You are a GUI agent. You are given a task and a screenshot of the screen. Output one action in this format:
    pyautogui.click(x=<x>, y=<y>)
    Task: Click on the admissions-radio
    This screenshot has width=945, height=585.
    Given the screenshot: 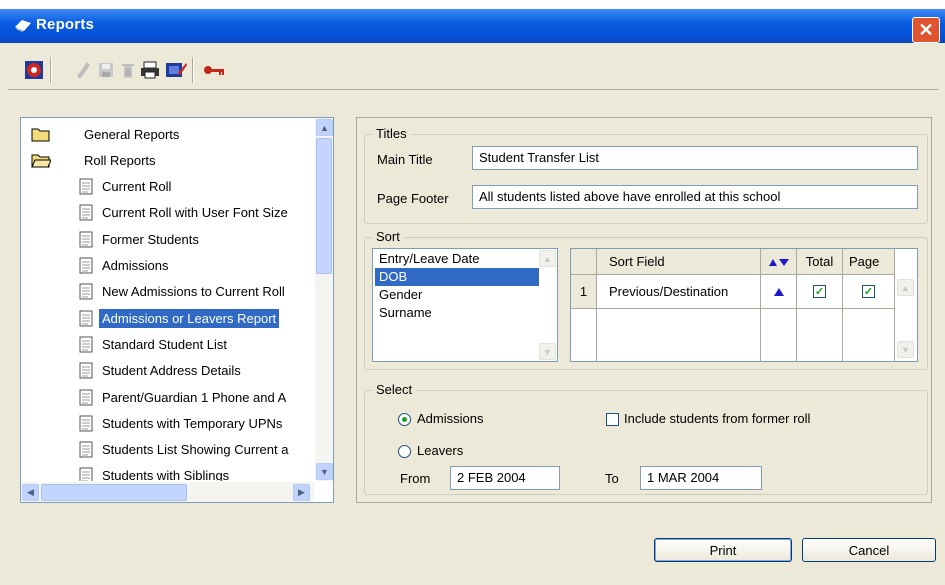 What is the action you would take?
    pyautogui.click(x=404, y=419)
    